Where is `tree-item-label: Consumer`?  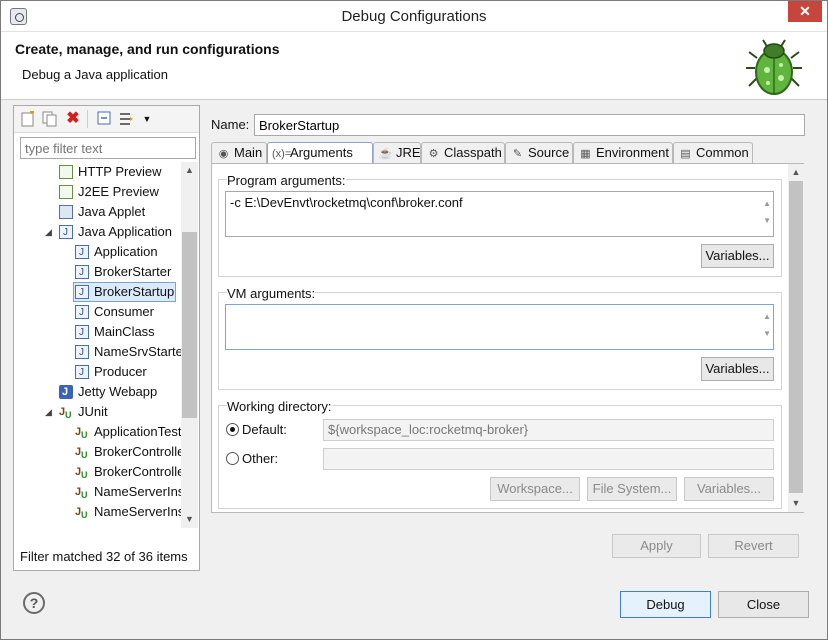 tree-item-label: Consumer is located at coordinates (124, 311).